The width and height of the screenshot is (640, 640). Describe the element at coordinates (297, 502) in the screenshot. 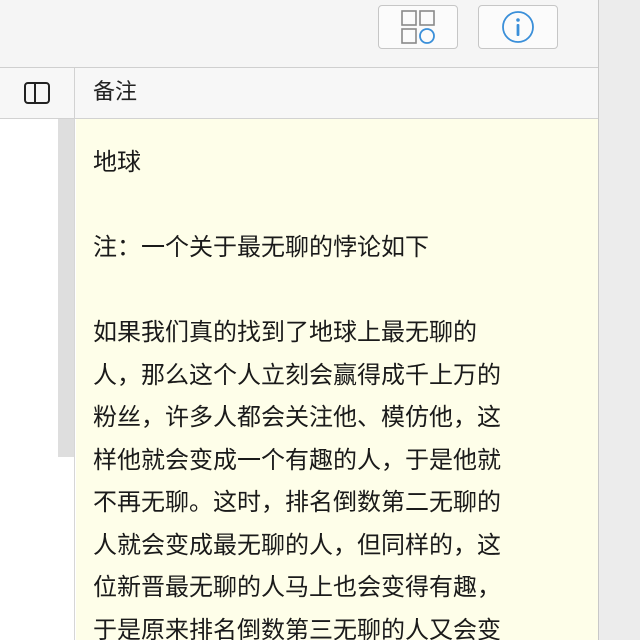

I see `note-line: 不再无聊。这时，排名倒数第二无聊的` at that location.